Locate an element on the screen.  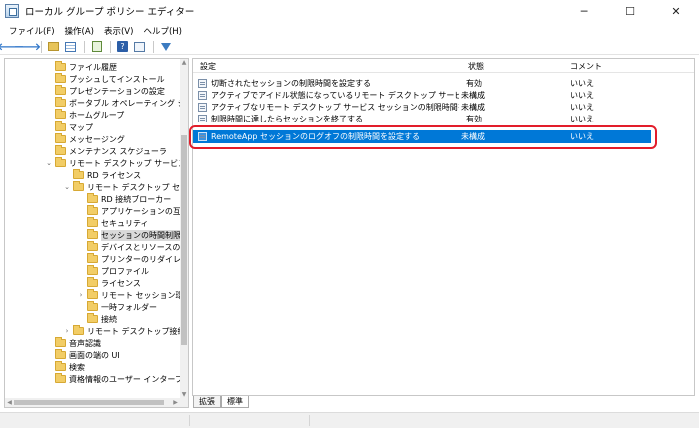
tree-item-label: セッションの時間制限 is located at coordinates (141, 235).